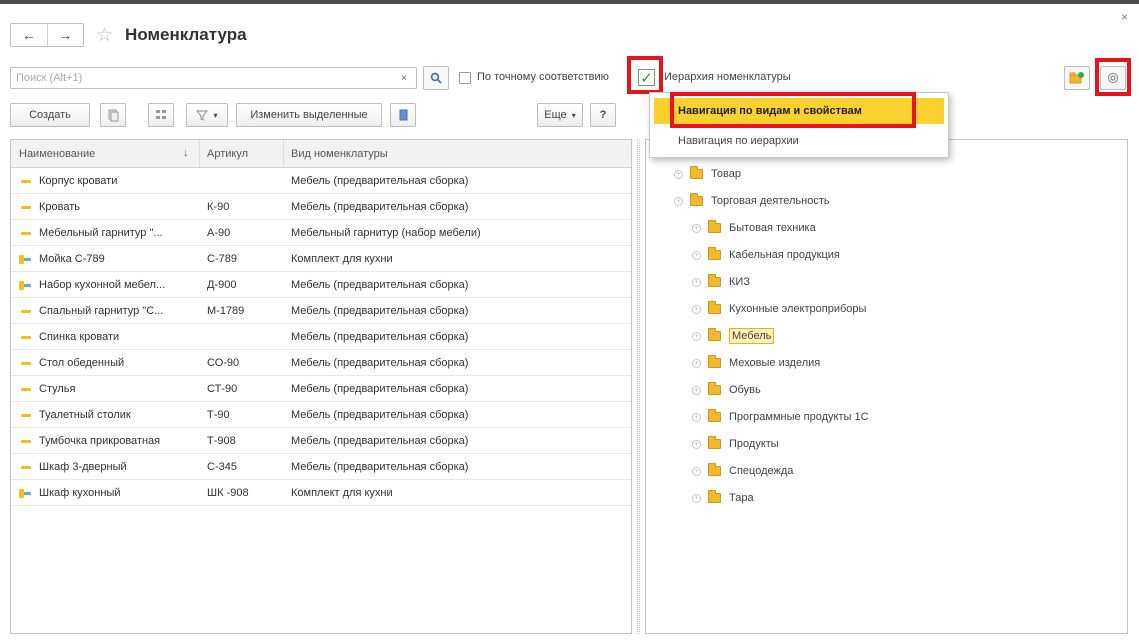 The height and width of the screenshot is (641, 1139). What do you see at coordinates (403, 115) in the screenshot?
I see `print-button` at bounding box center [403, 115].